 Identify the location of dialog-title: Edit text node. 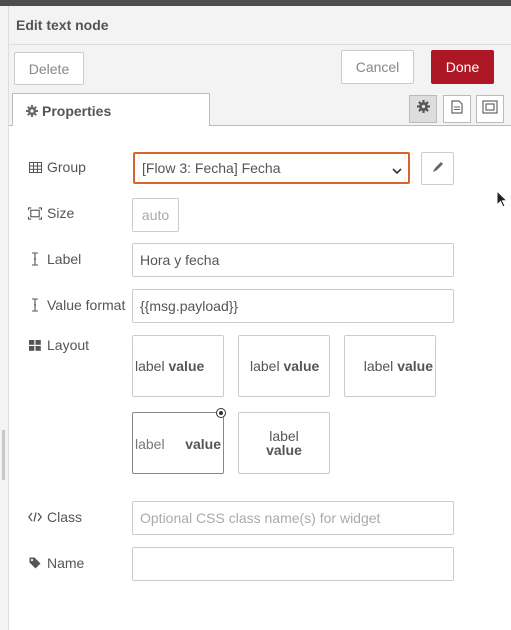
(62, 25).